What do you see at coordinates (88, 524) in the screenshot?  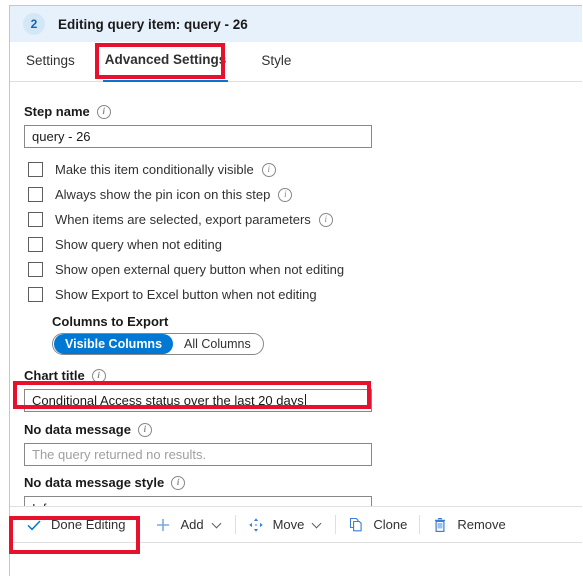 I see `done-editing-label: Done Editing` at bounding box center [88, 524].